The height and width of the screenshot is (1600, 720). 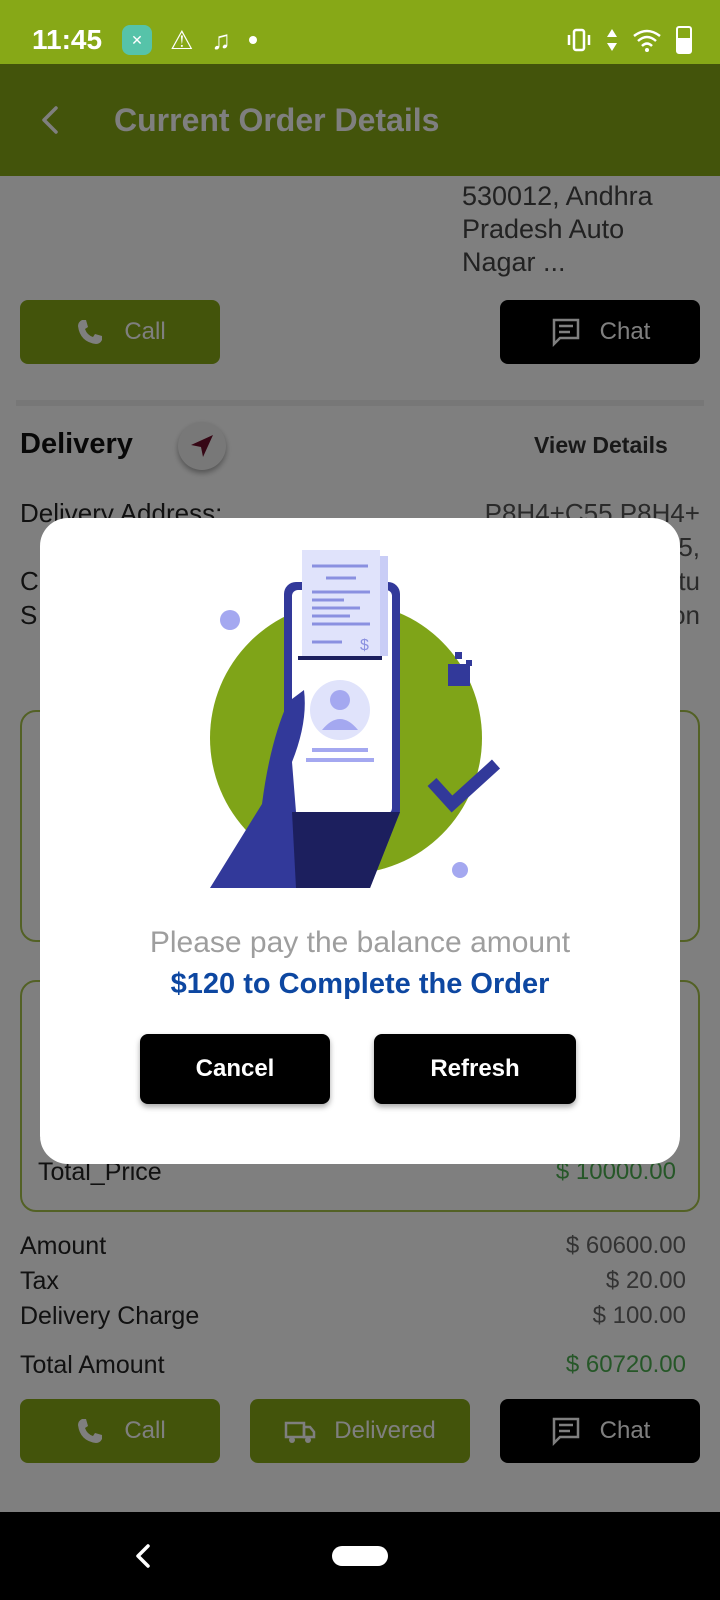 What do you see at coordinates (252, 40) in the screenshot?
I see `dot-icon` at bounding box center [252, 40].